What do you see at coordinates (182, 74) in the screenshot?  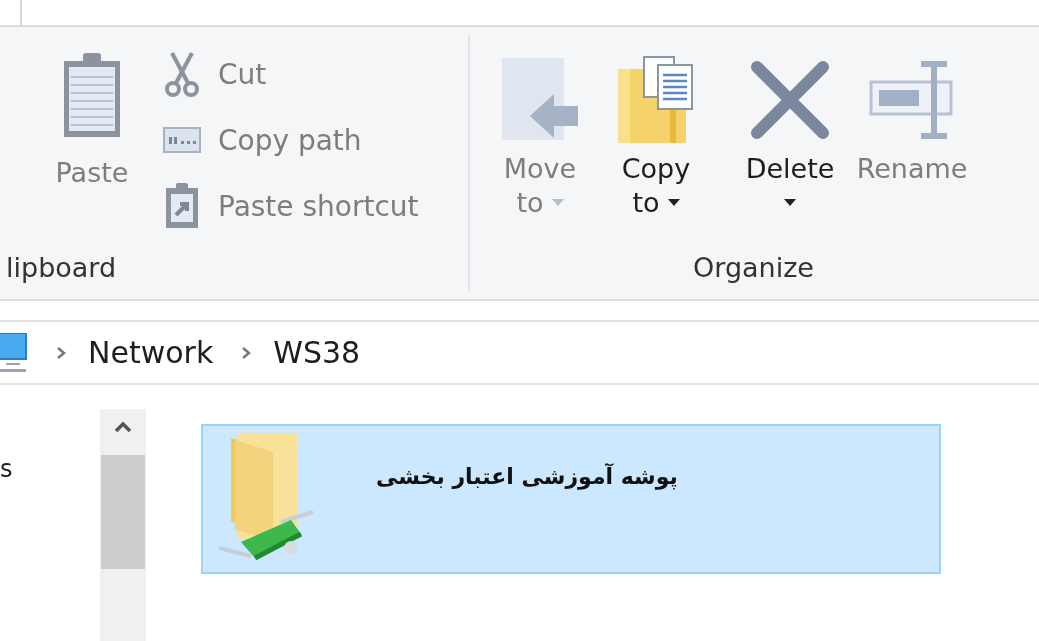 I see `scissors-icon` at bounding box center [182, 74].